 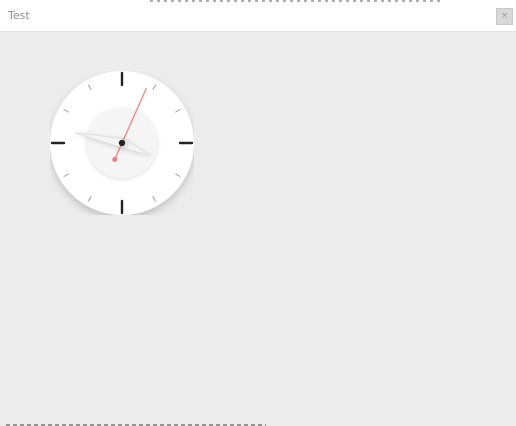 I want to click on window-titlebar: Test ×, so click(x=258, y=16).